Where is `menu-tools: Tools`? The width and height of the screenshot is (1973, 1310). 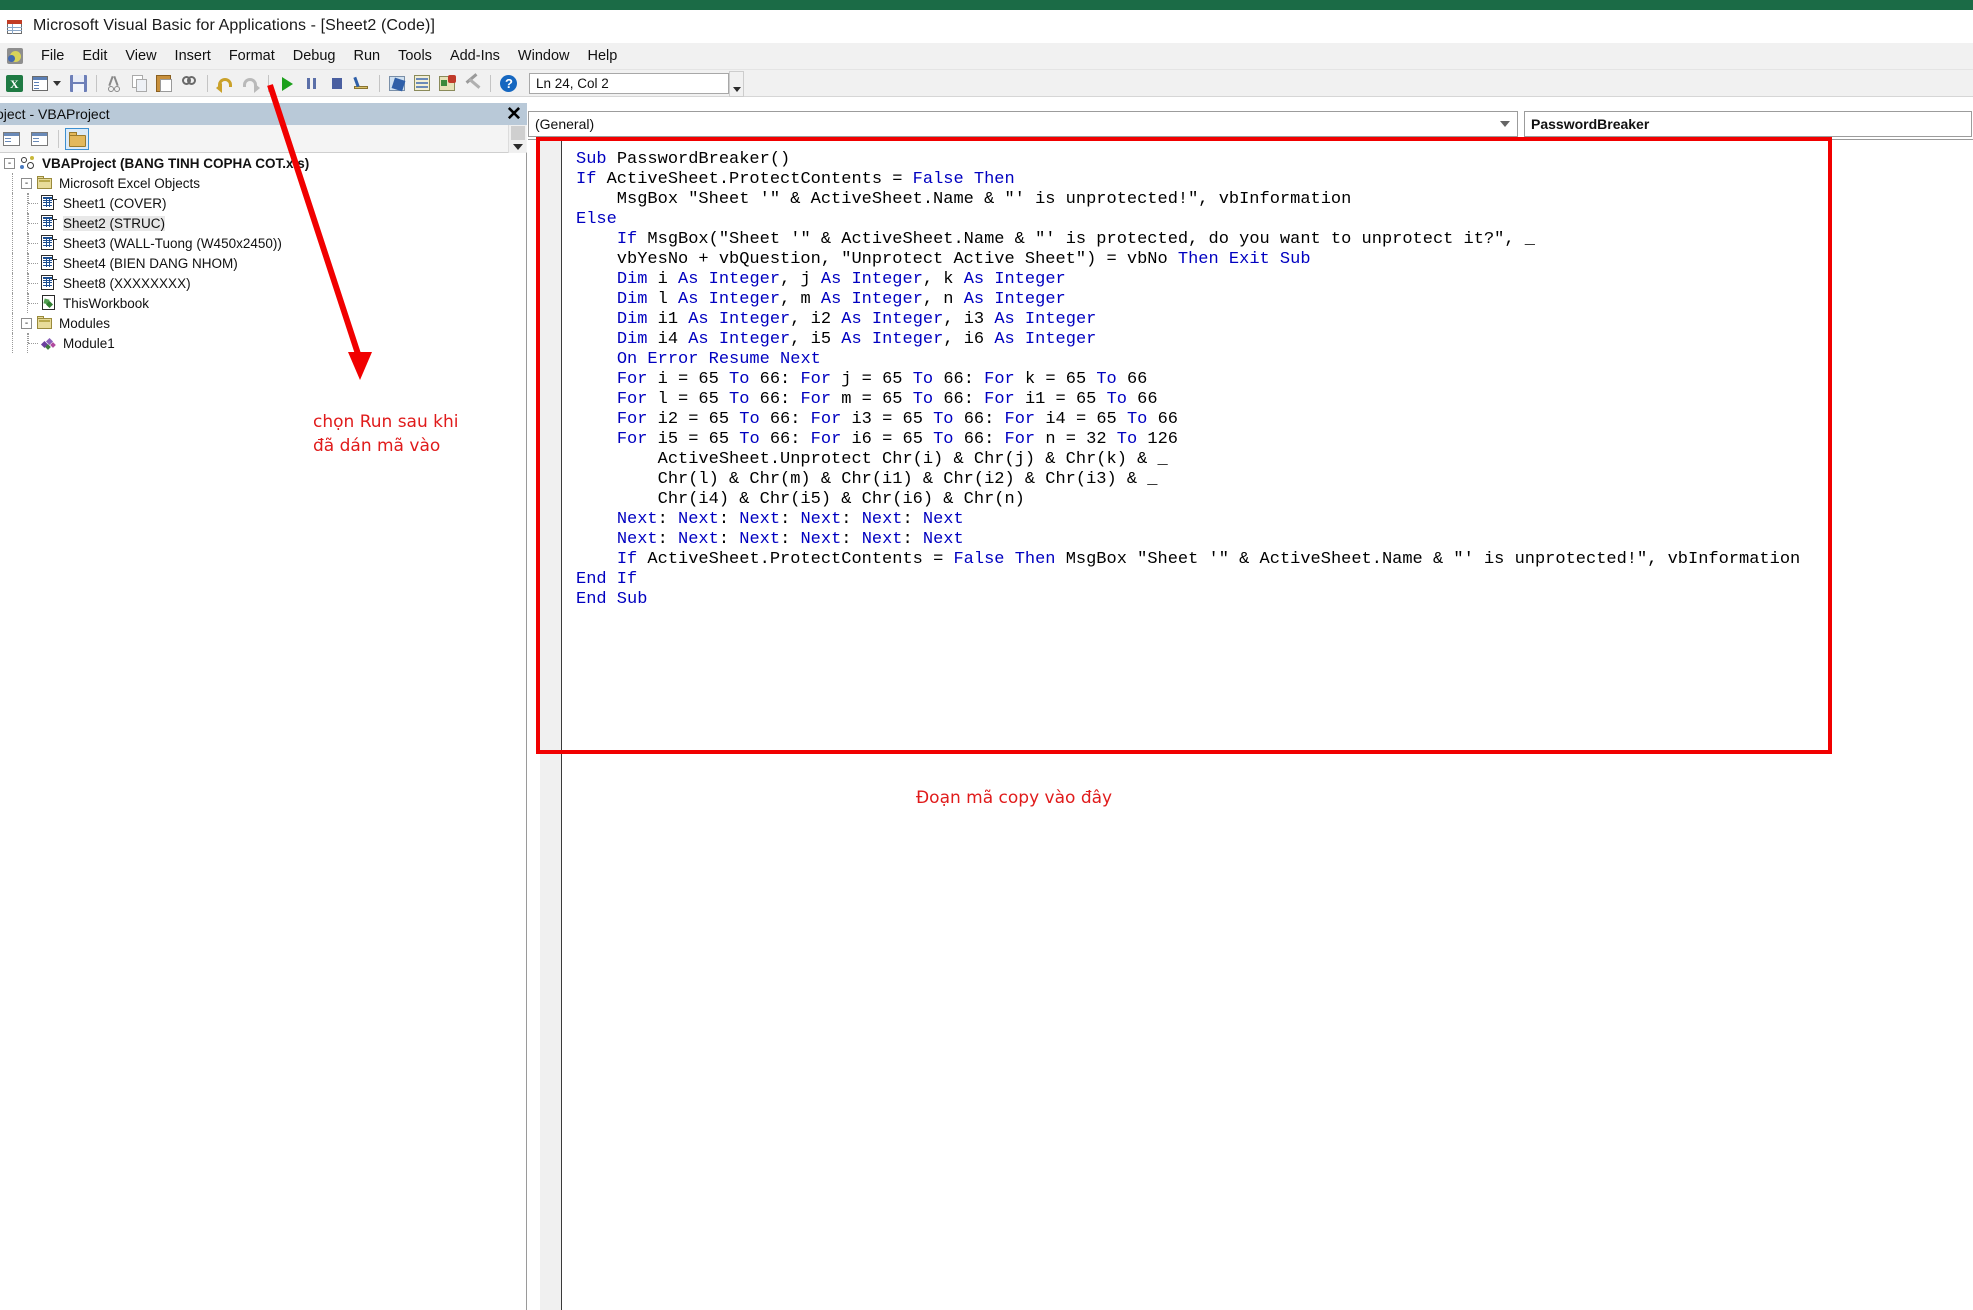
menu-tools: Tools is located at coordinates (415, 56).